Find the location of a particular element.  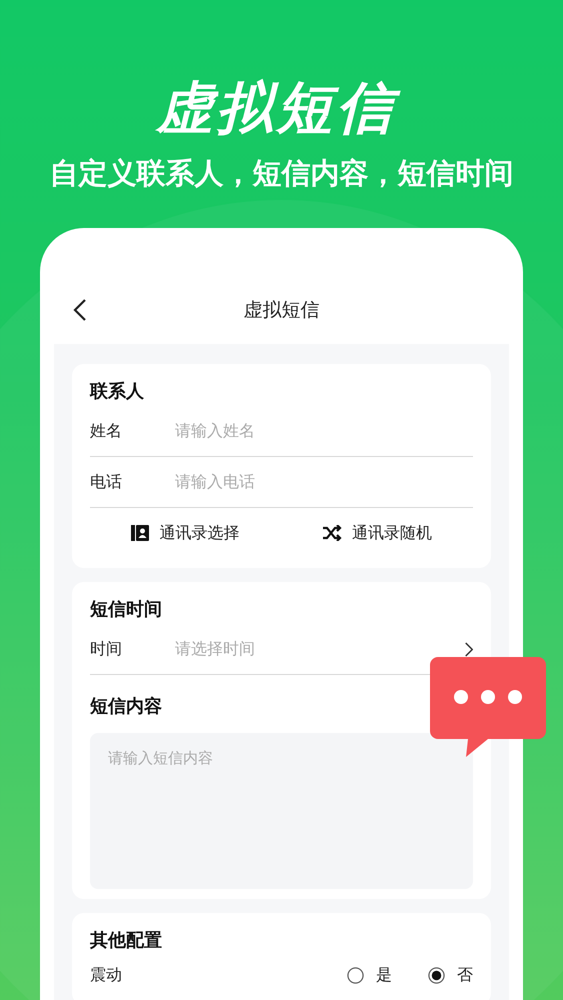

section-heading: 联系人 is located at coordinates (117, 392).